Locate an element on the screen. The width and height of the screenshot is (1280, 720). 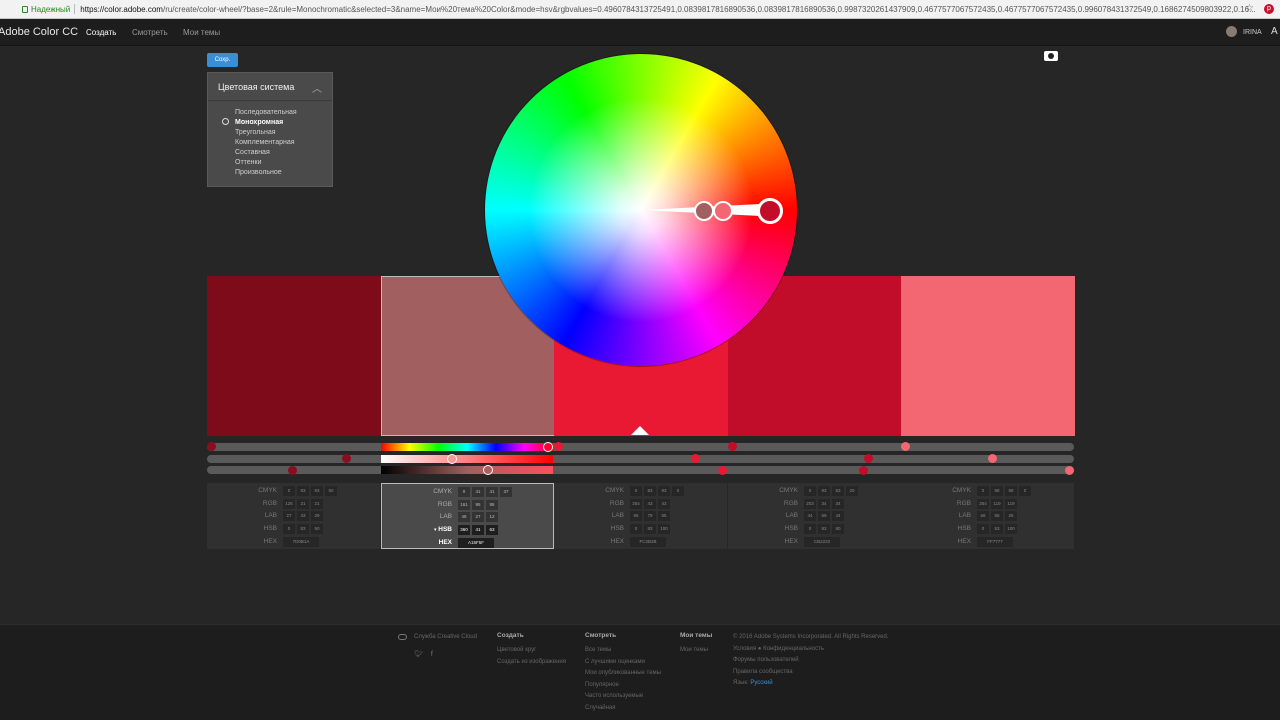
avatar is located at coordinates (1231, 31).